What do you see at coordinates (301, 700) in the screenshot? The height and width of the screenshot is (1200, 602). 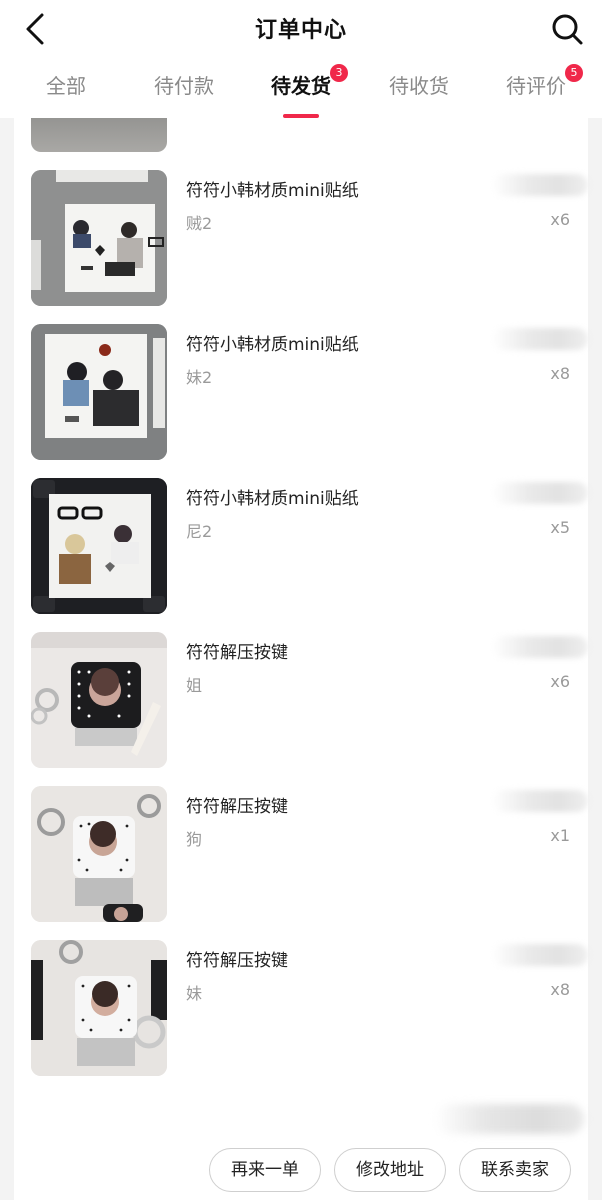 I see `order-item: 符符解压按键 姐 x6` at bounding box center [301, 700].